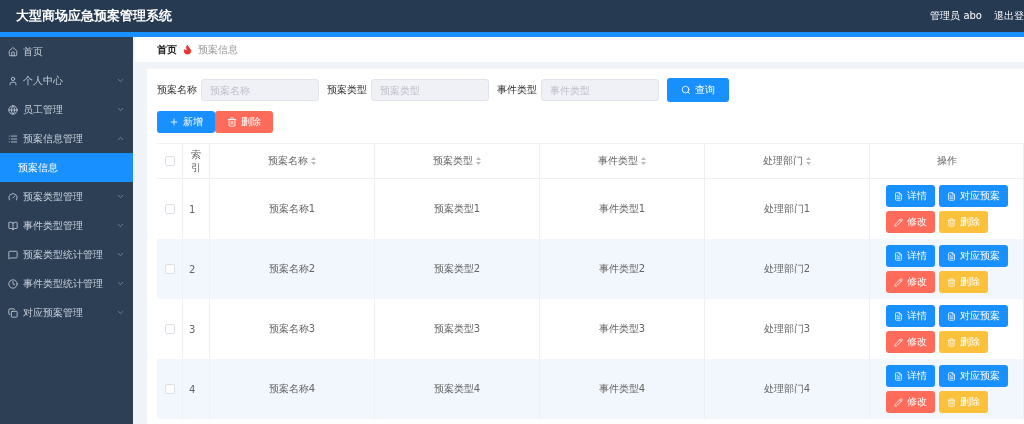  What do you see at coordinates (13, 80) in the screenshot?
I see `user-icon` at bounding box center [13, 80].